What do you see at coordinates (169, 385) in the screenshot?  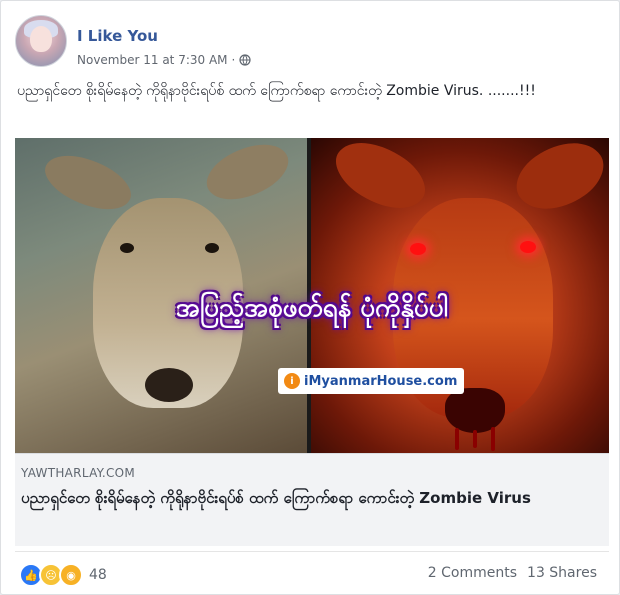 I see `deer-nose` at bounding box center [169, 385].